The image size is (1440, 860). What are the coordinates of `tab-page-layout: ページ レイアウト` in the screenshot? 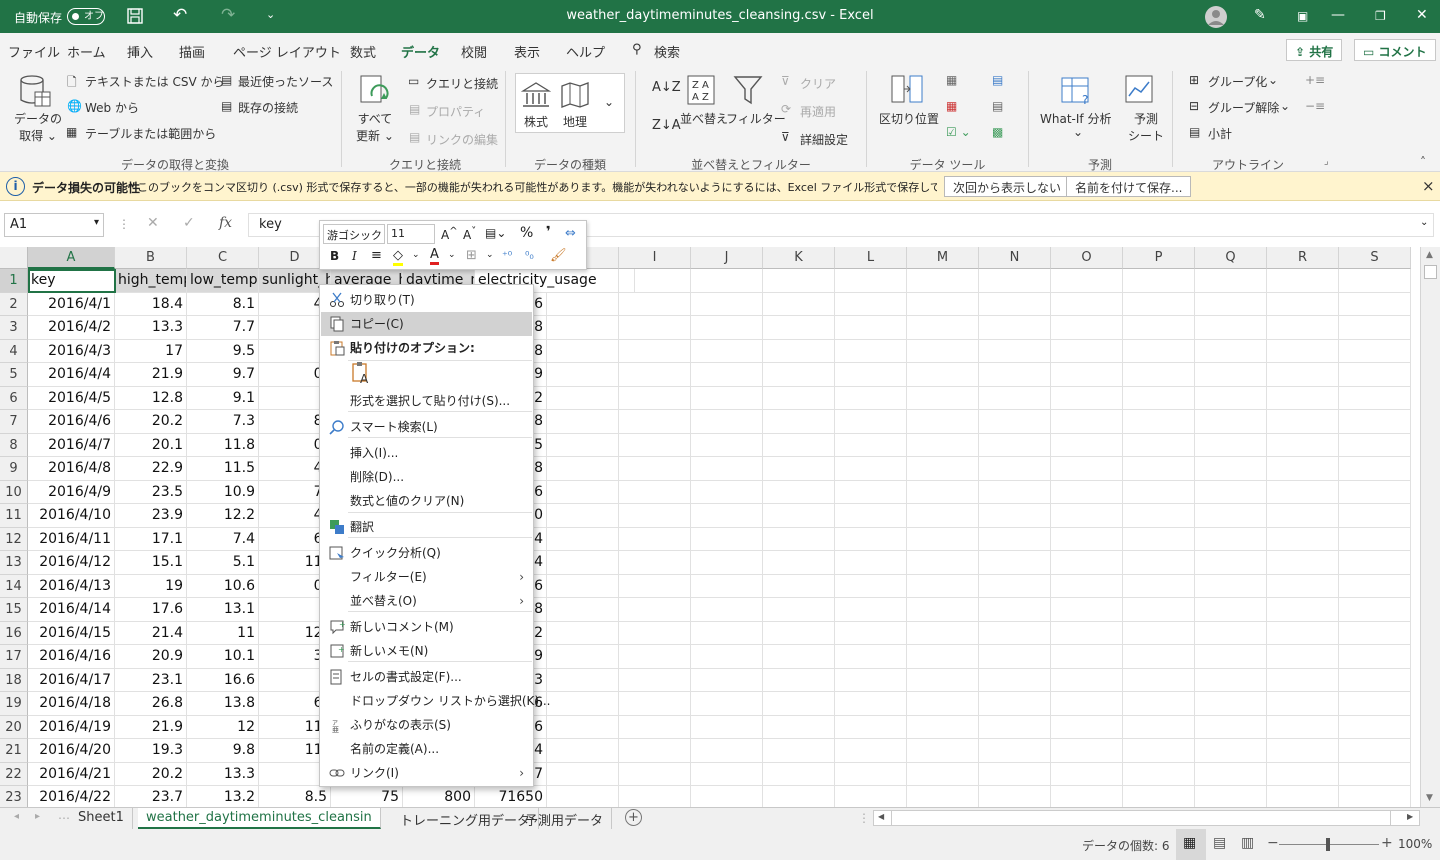 It's located at (287, 51).